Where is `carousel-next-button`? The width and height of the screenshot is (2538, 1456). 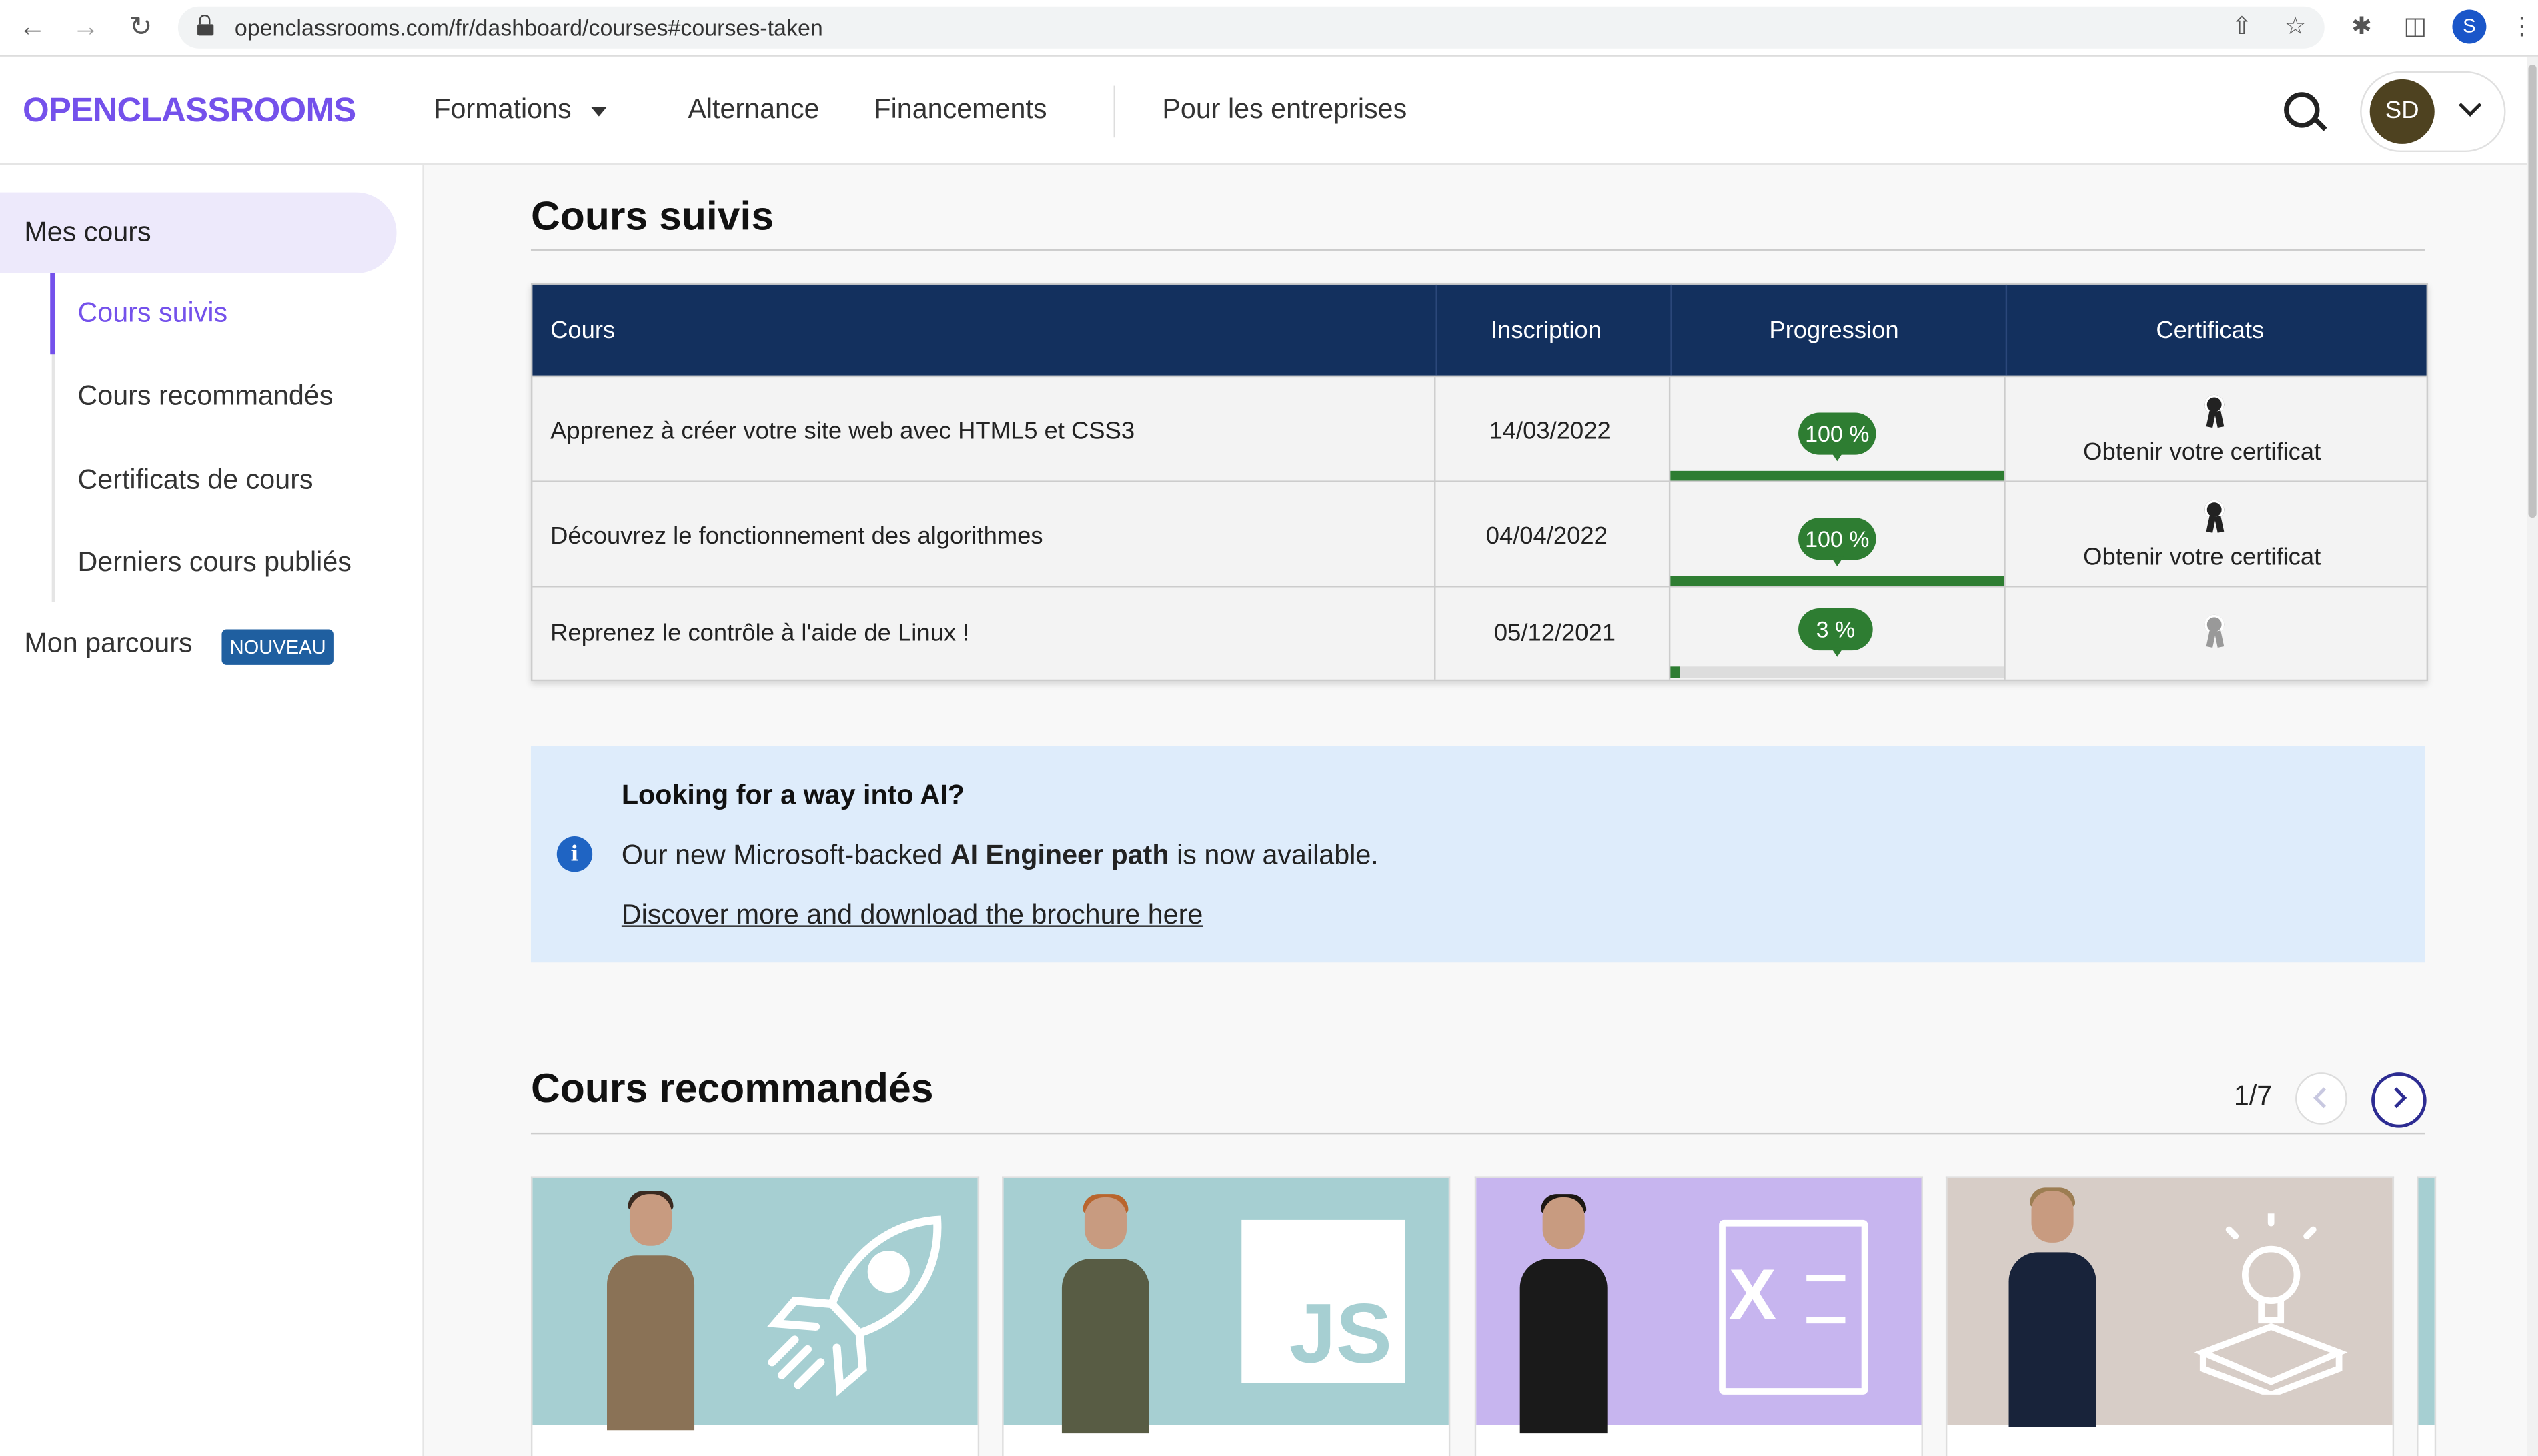
carousel-next-button is located at coordinates (2399, 1100).